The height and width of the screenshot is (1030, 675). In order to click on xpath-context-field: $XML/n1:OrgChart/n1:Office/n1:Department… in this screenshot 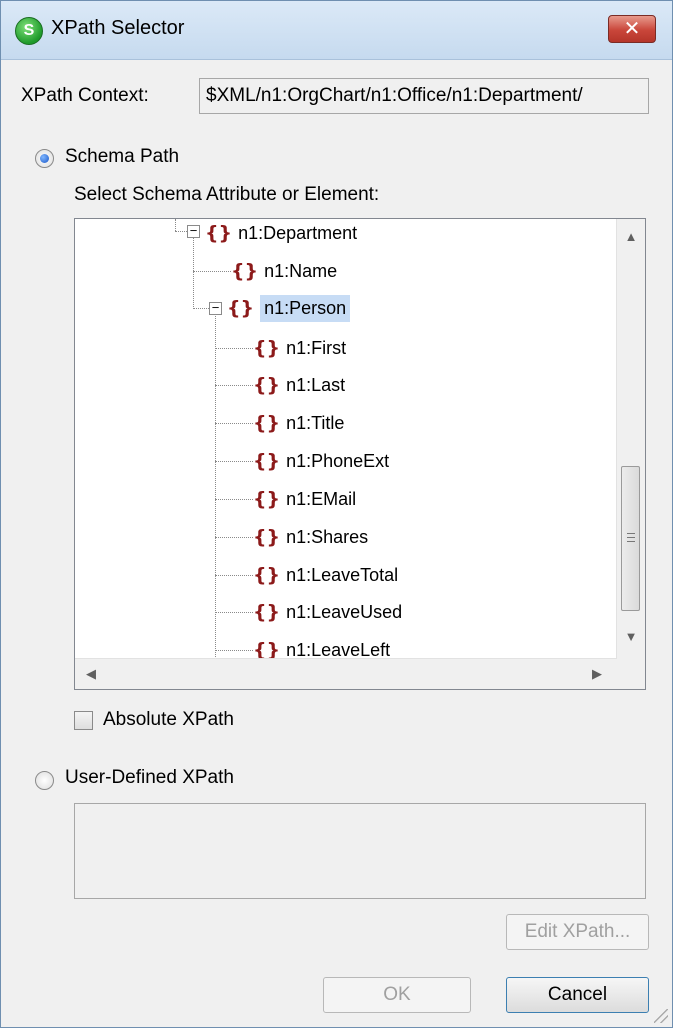, I will do `click(424, 96)`.